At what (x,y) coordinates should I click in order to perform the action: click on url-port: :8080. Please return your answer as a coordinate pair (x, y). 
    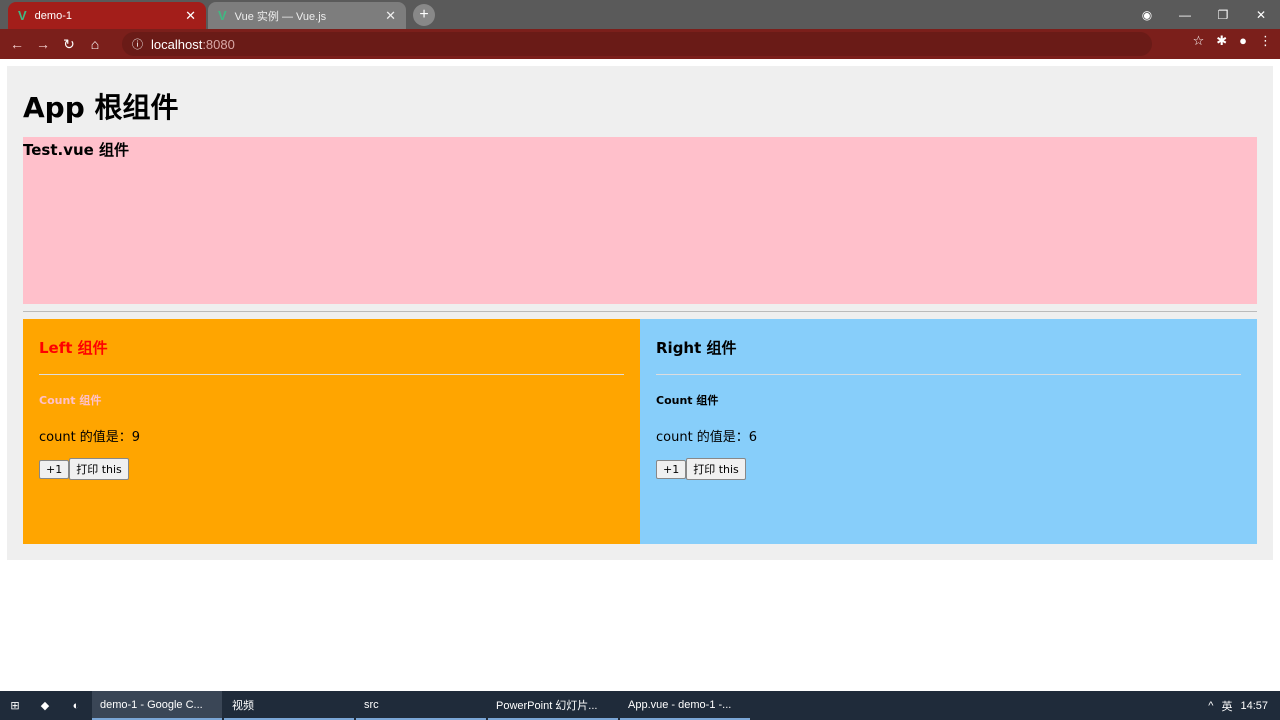
    Looking at the image, I should click on (218, 44).